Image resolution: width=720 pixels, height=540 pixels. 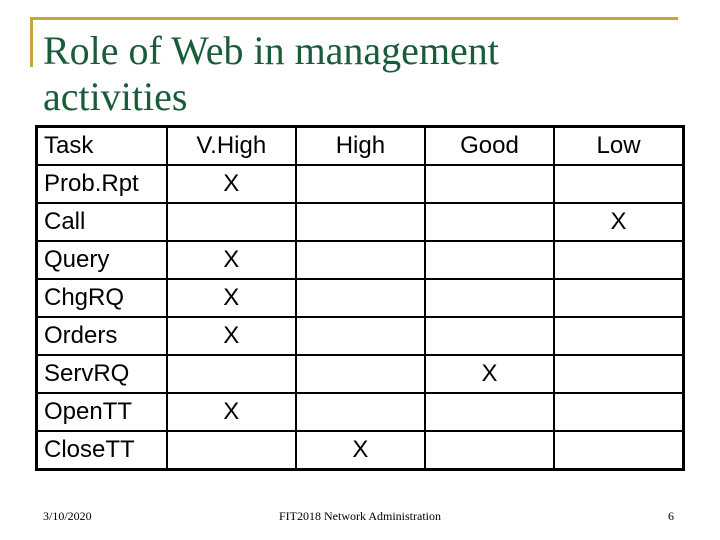 I want to click on table-row: ChgRQ X, so click(x=360, y=298).